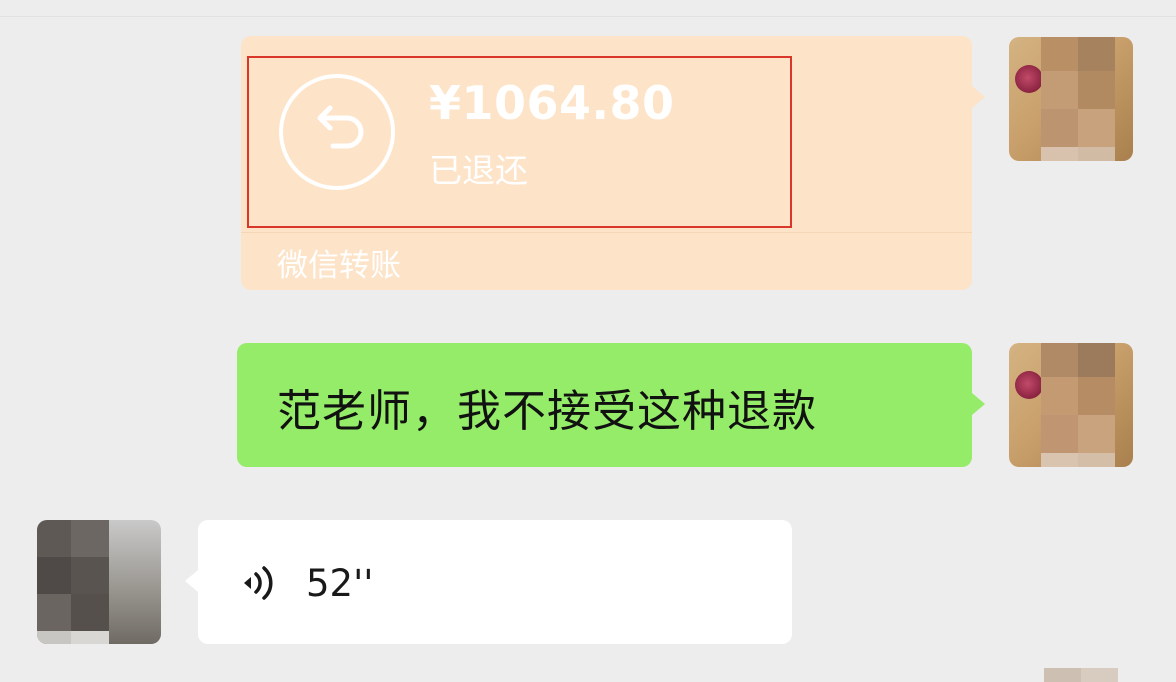 Image resolution: width=1176 pixels, height=682 pixels. Describe the element at coordinates (1081, 675) in the screenshot. I see `partial-avatar` at that location.